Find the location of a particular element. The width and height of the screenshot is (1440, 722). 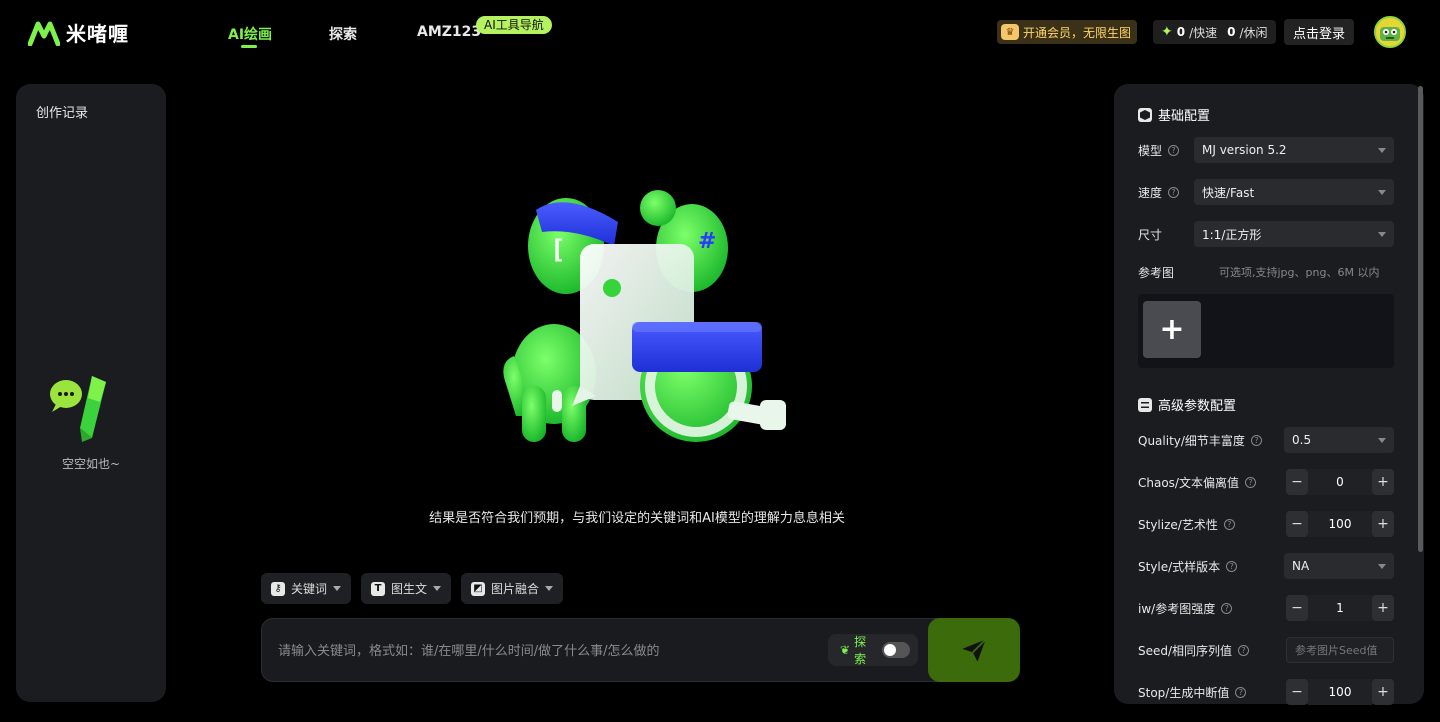

chaos-stepper: − 0 + is located at coordinates (1340, 482).